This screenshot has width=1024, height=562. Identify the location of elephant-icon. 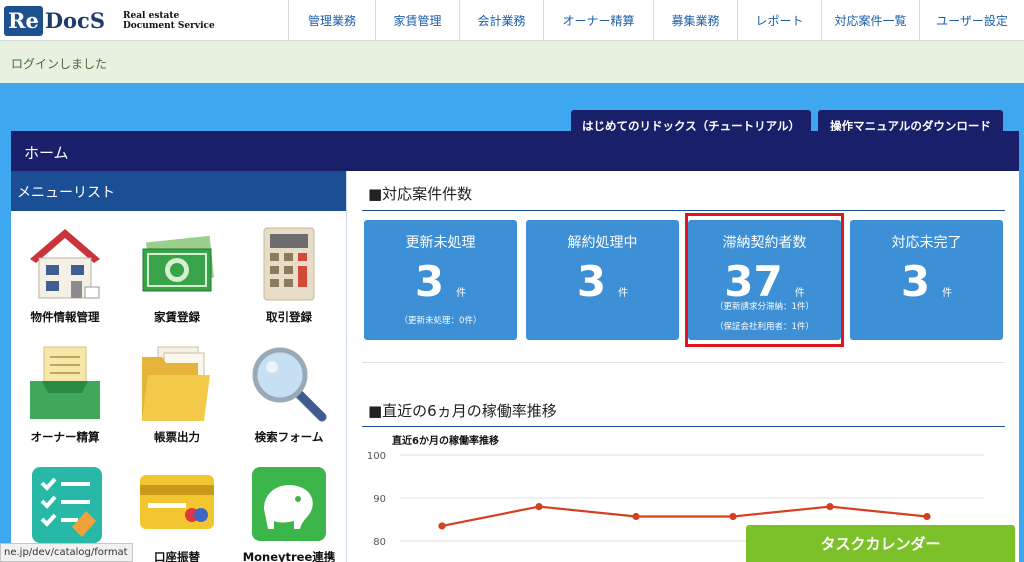
(289, 504).